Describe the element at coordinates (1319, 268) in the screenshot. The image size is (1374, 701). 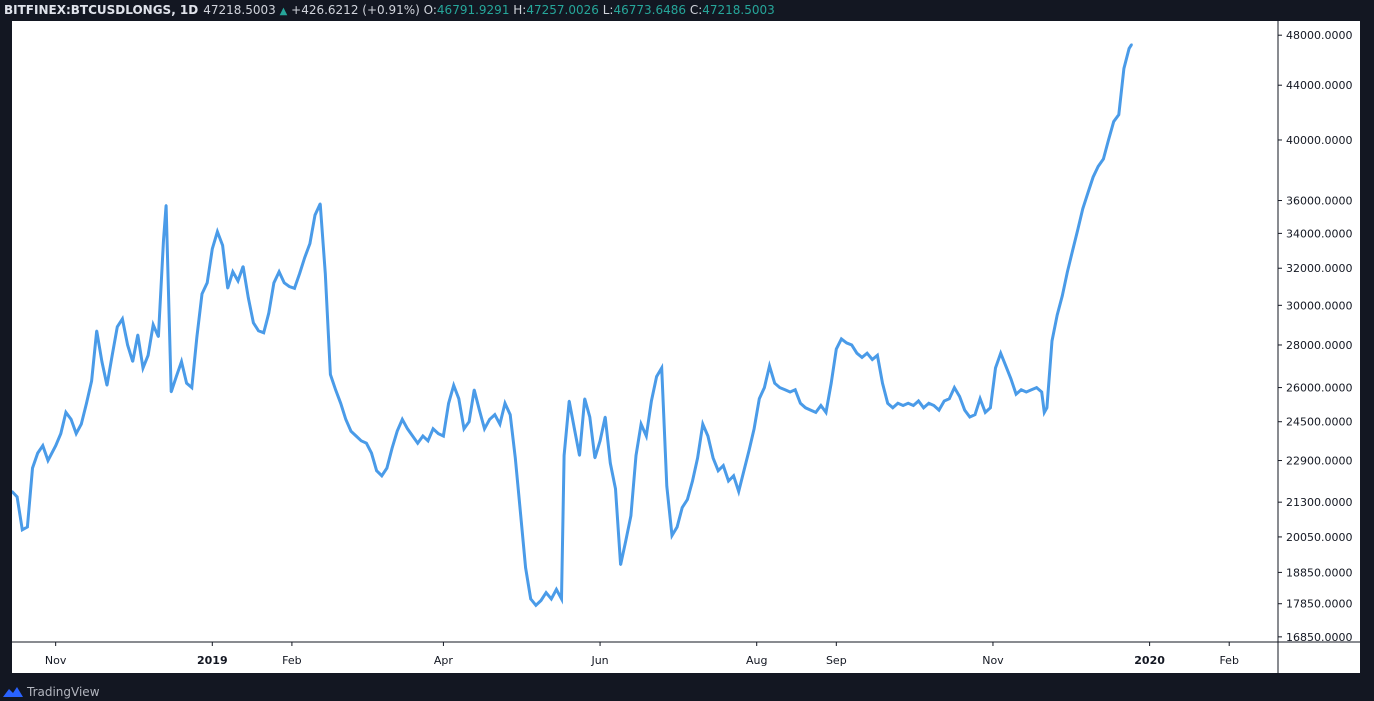
I see `y-tick-label: 32000.0000` at that location.